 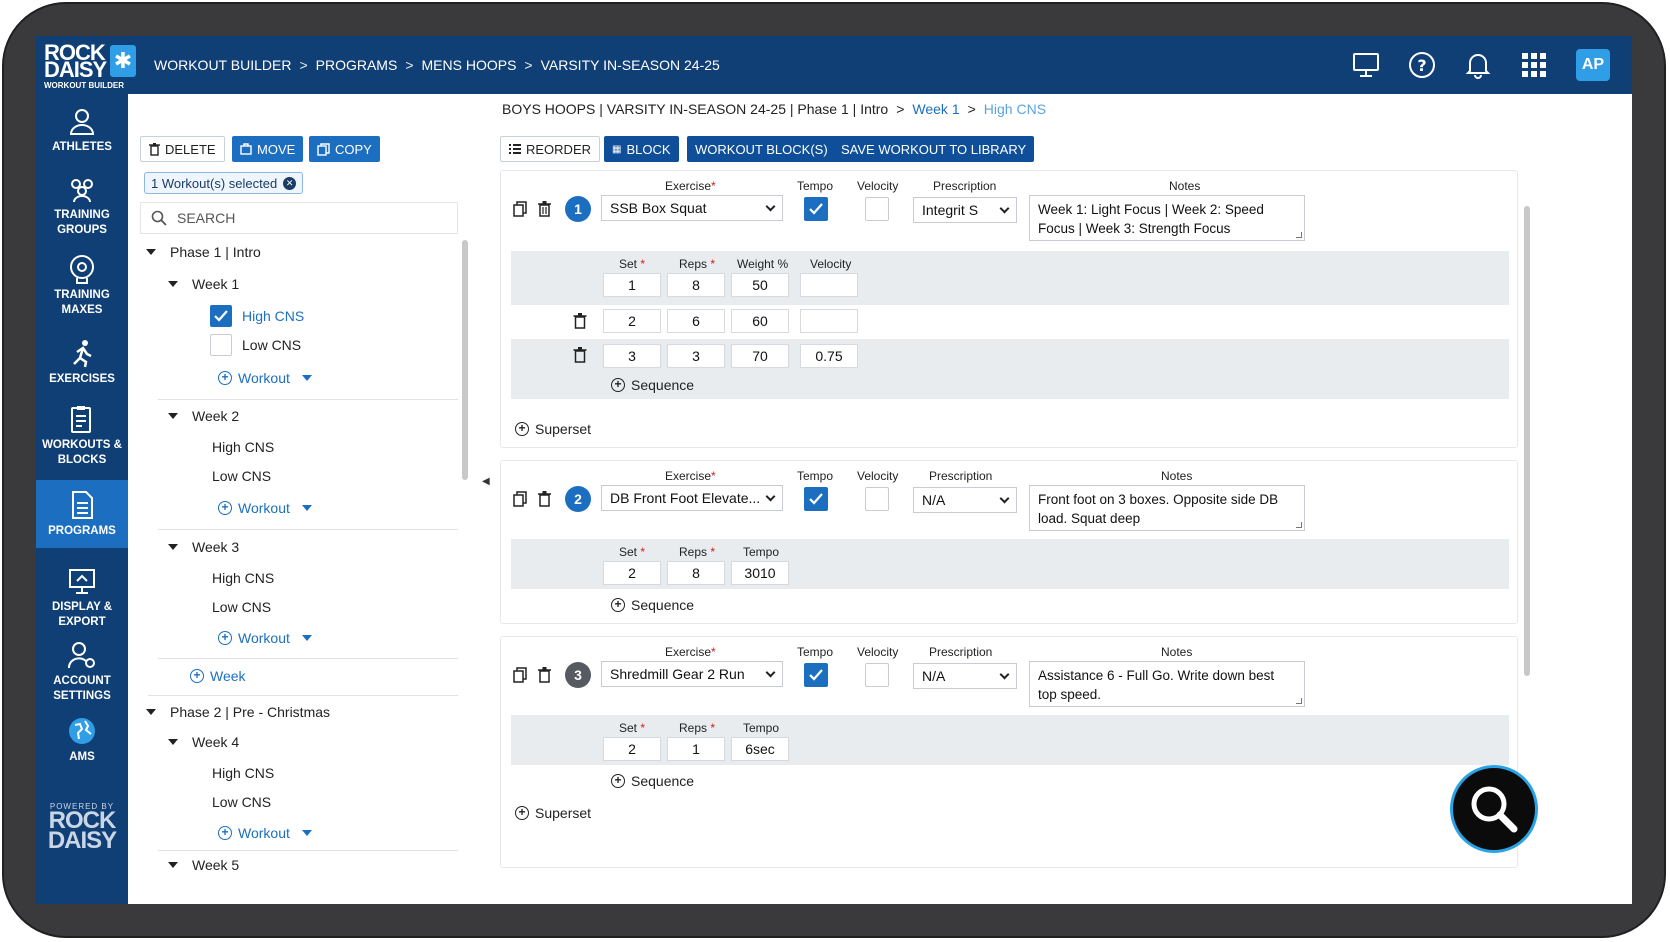 What do you see at coordinates (696, 285) in the screenshot?
I see `reps-input: 8` at bounding box center [696, 285].